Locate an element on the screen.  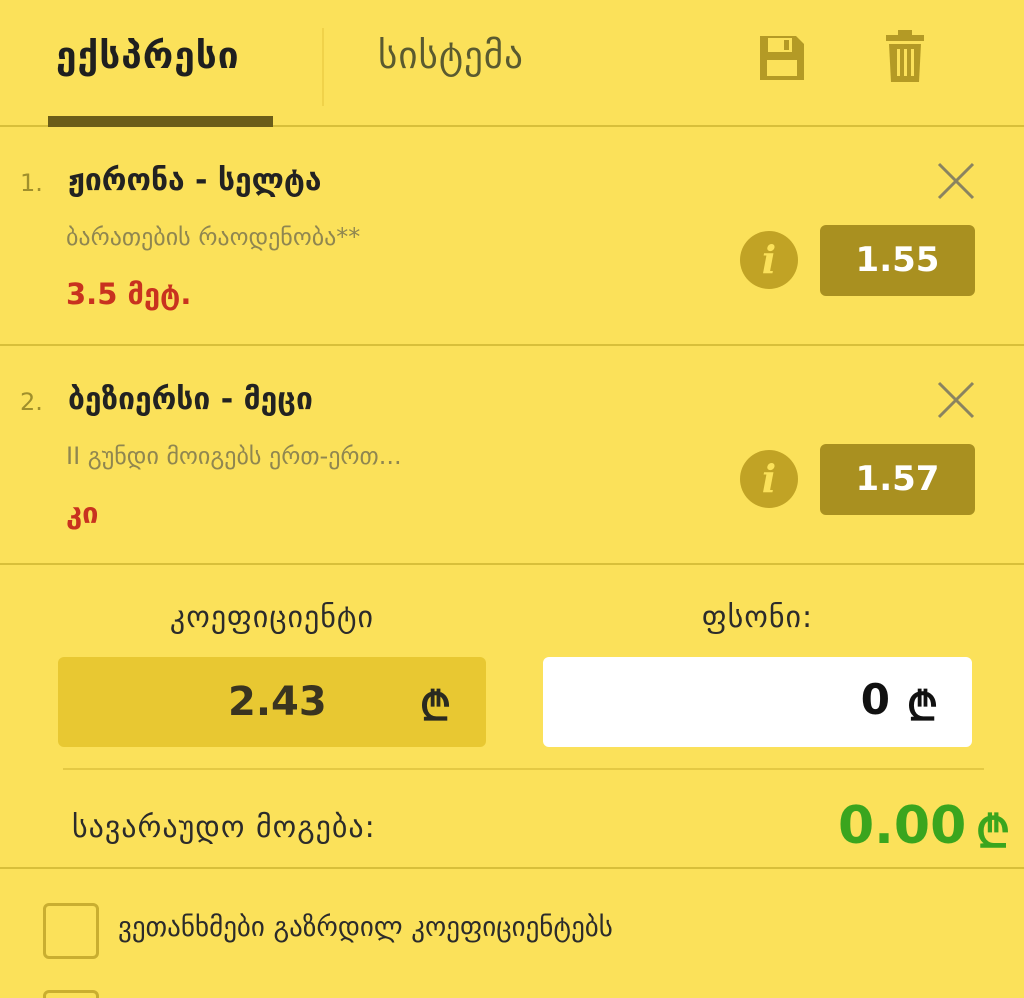
bet-match-title: ჟირონა - სელტა is located at coordinates (195, 180).